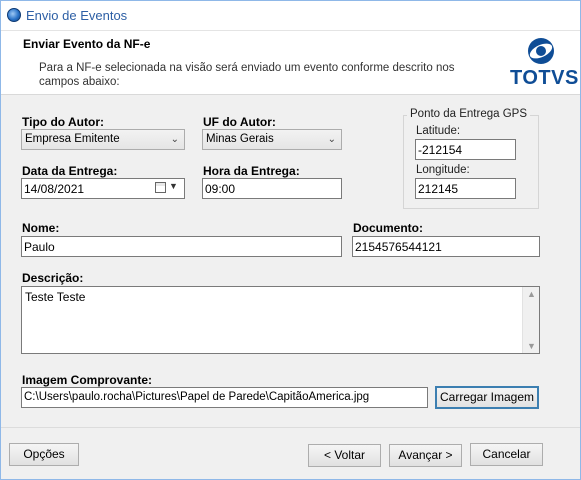 The width and height of the screenshot is (581, 480). What do you see at coordinates (541, 51) in the screenshot?
I see `totvs-logo-icon` at bounding box center [541, 51].